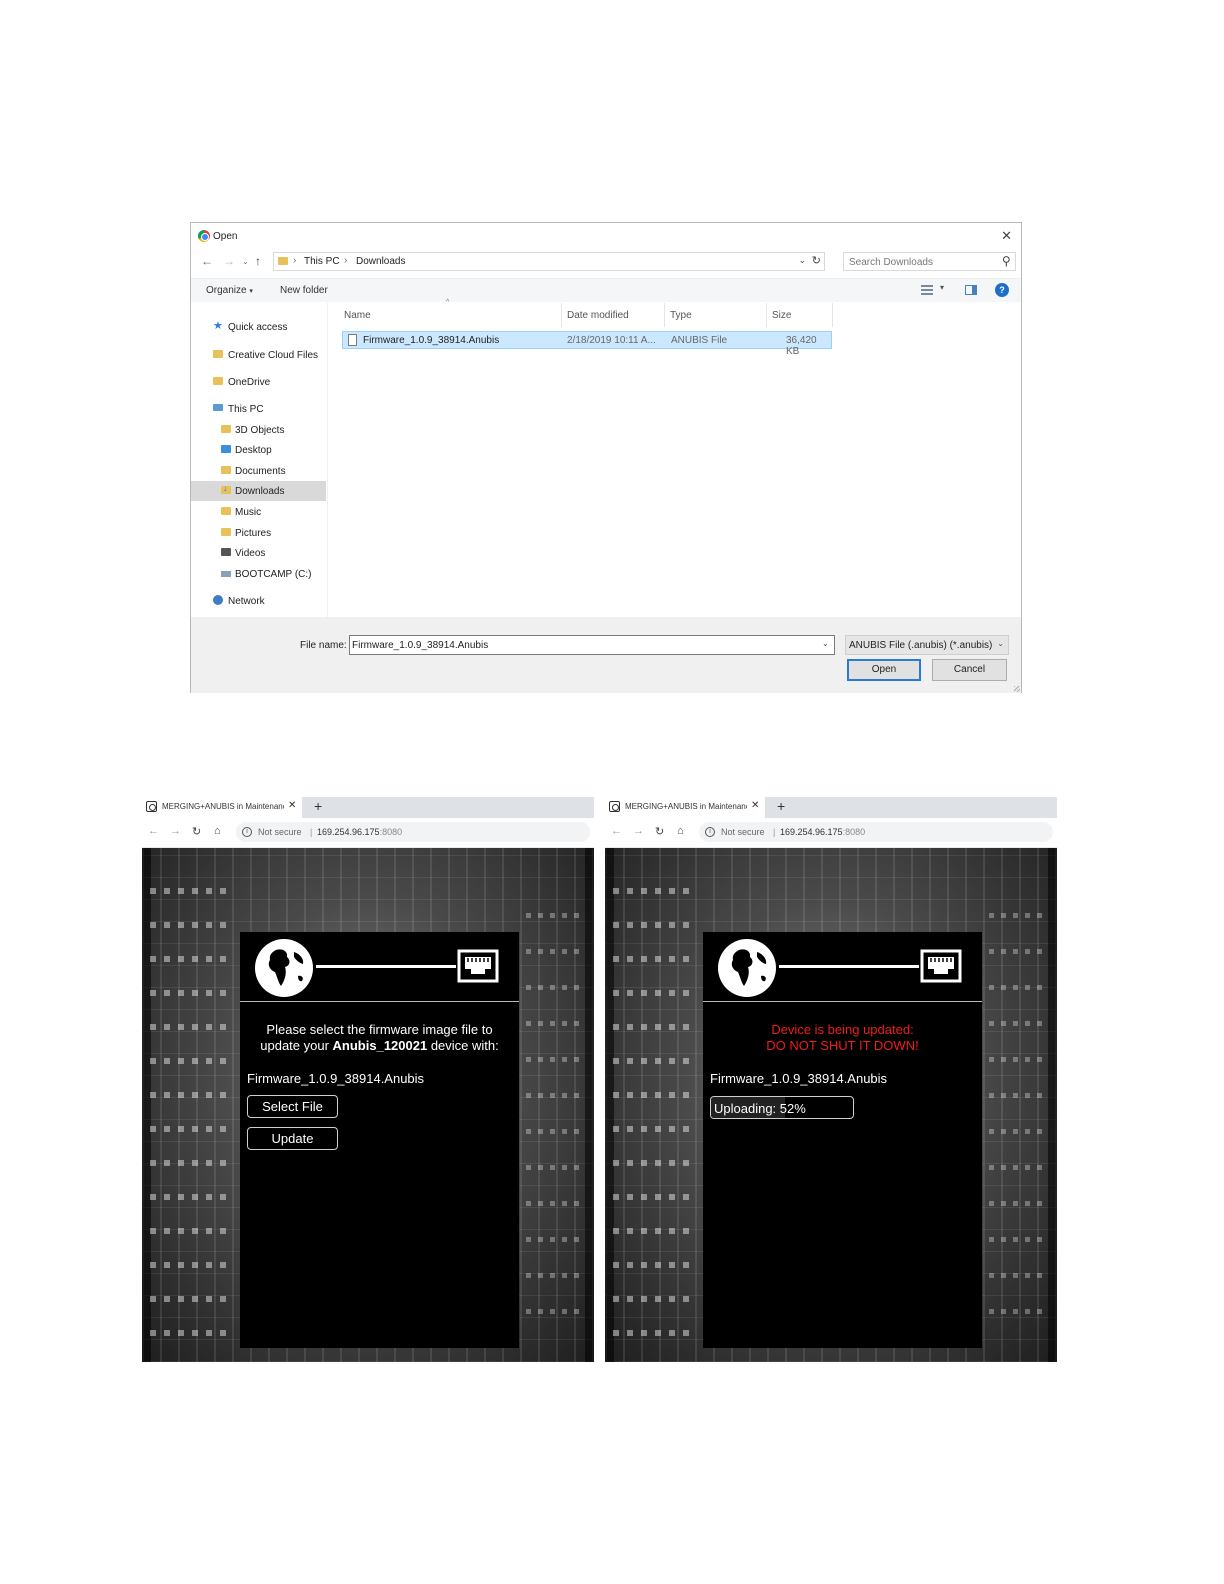  I want to click on tab-strip: MERGING+ANUBIS in Maintenance ✕ +, so click(368, 807).